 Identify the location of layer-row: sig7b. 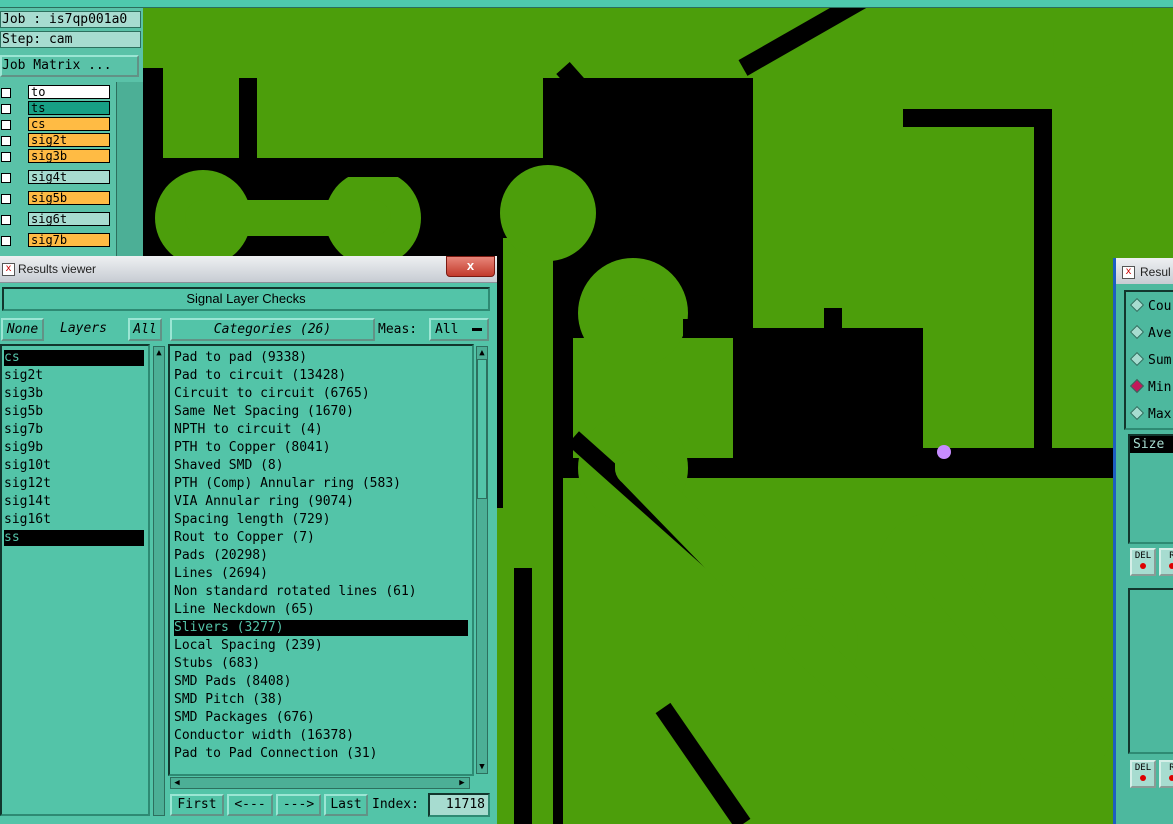
(58, 240).